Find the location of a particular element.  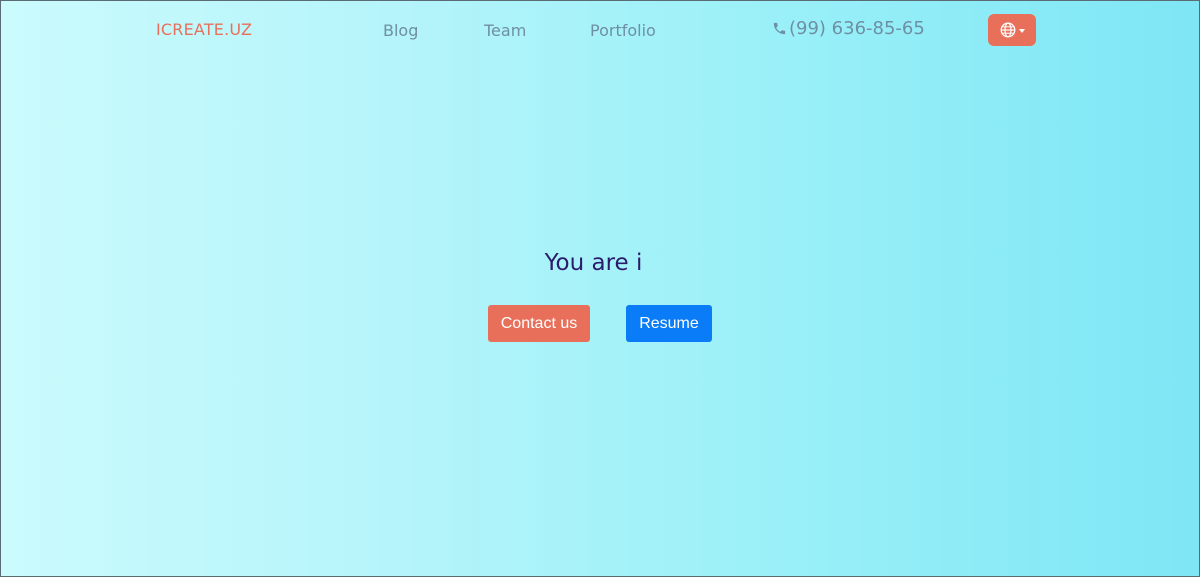

contact-us-button: Contact us is located at coordinates (539, 323).